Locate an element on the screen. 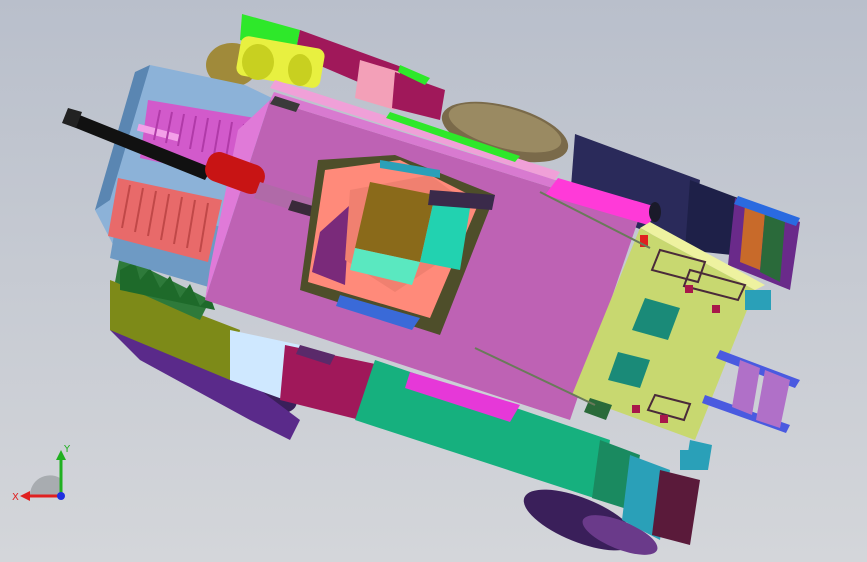 This screenshot has height=562, width=867. axis-triad: Y X is located at coordinates (41, 473).